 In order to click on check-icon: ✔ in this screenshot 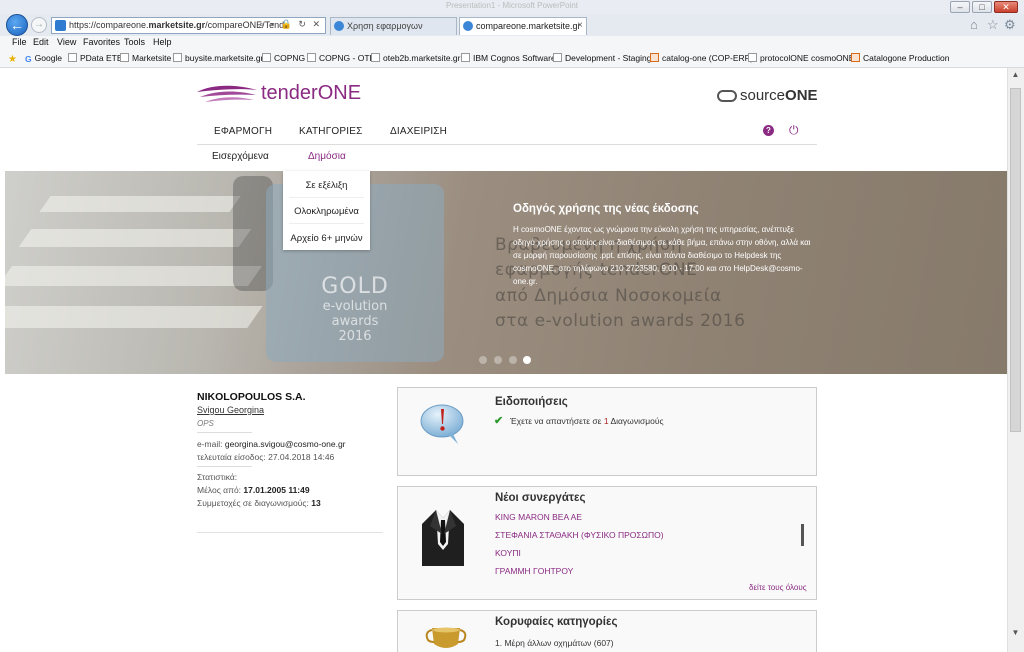, I will do `click(499, 421)`.